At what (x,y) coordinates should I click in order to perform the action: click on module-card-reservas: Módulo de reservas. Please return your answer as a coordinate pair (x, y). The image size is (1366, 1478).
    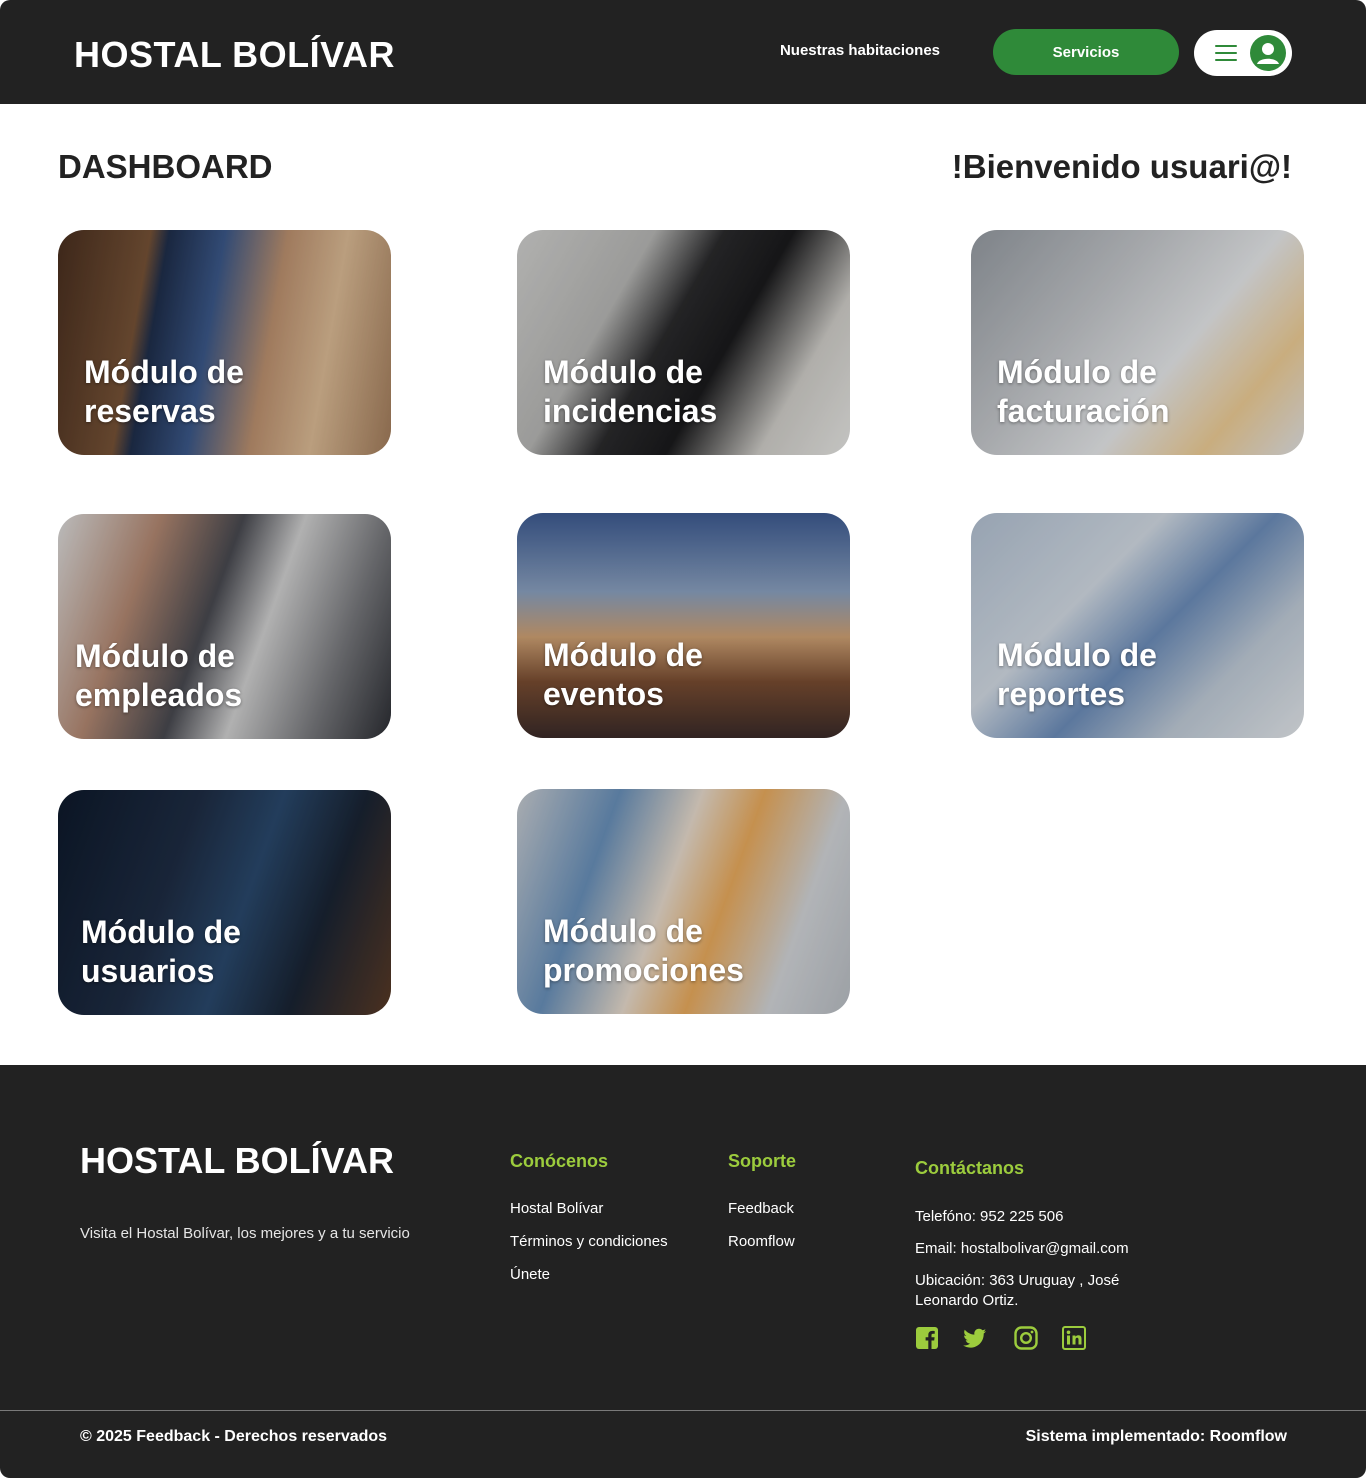
    Looking at the image, I should click on (224, 342).